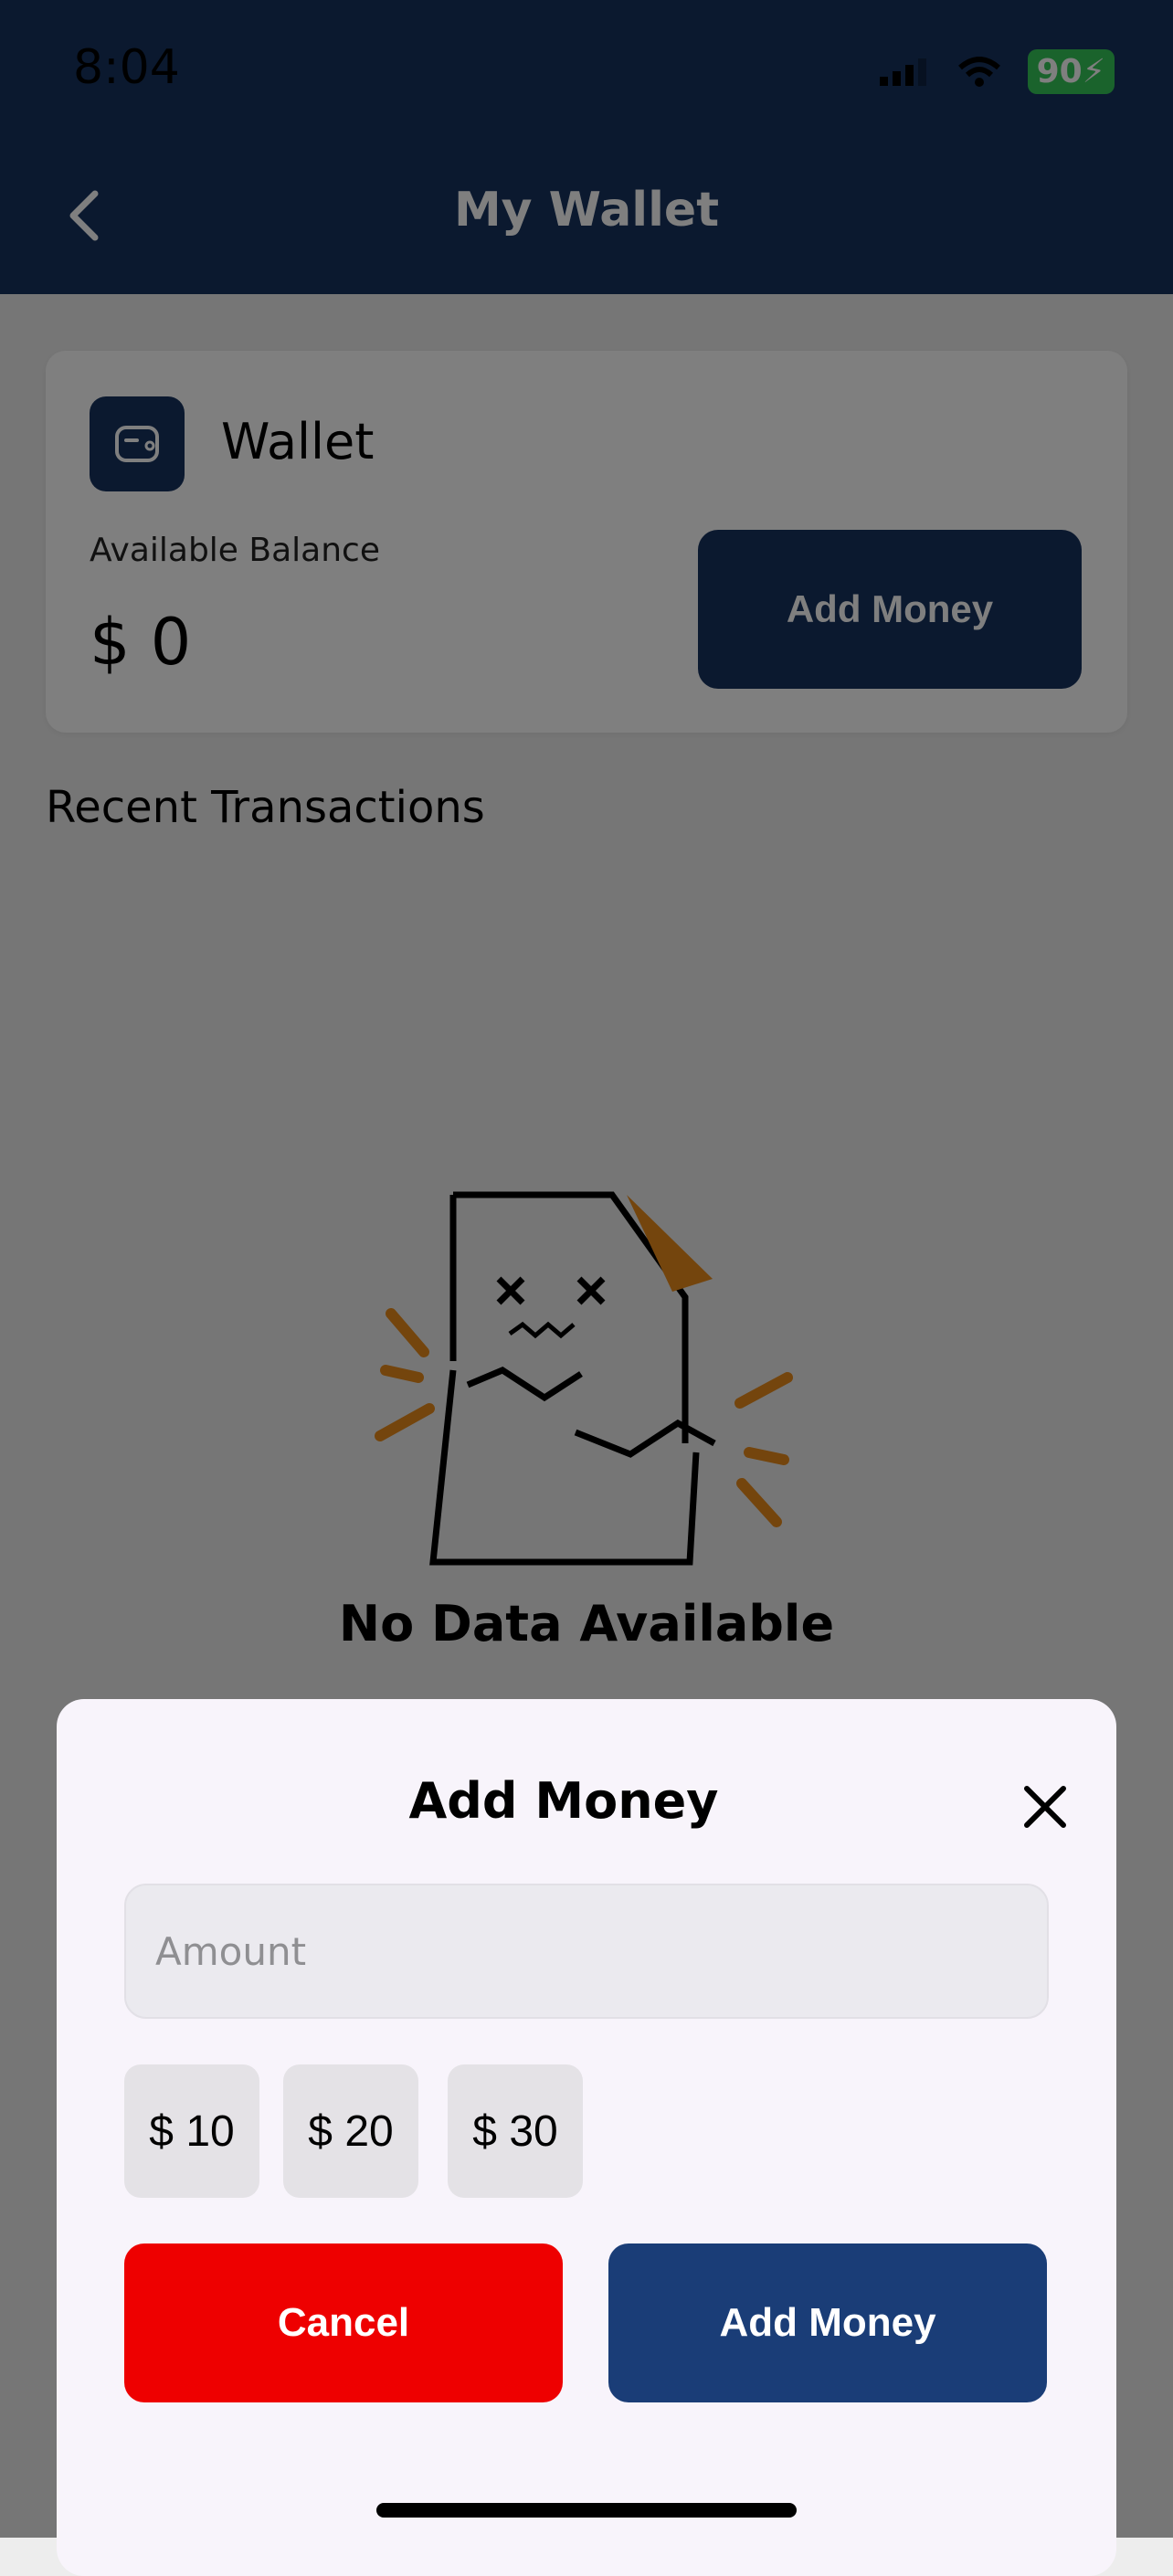  What do you see at coordinates (563, 1801) in the screenshot?
I see `modal-title: Add Money` at bounding box center [563, 1801].